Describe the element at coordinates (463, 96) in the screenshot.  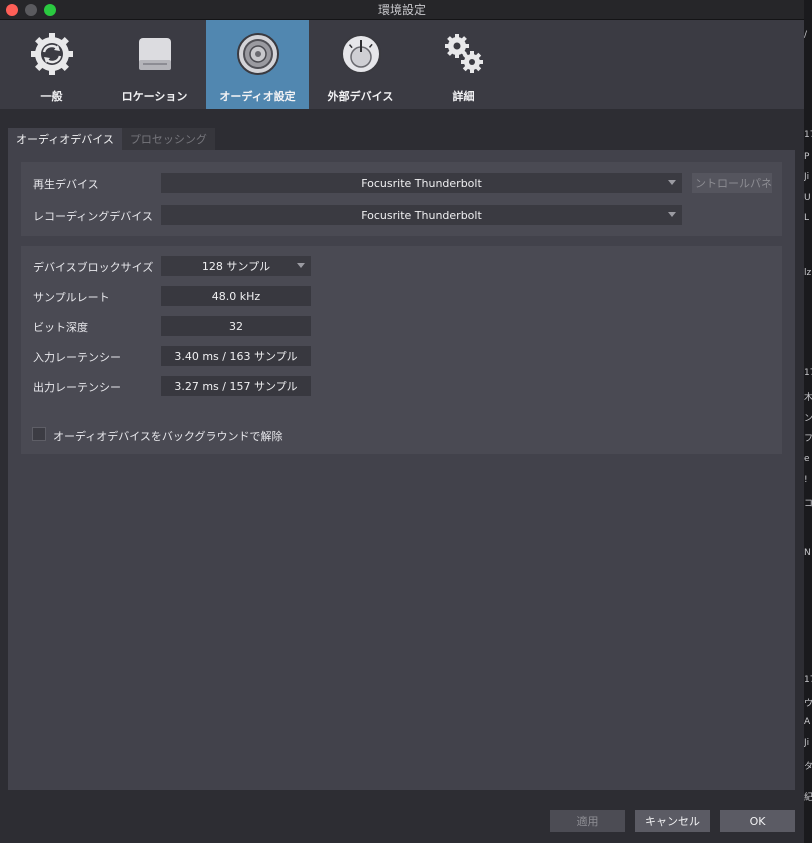
I see `toolbar-item-label: 詳細` at that location.